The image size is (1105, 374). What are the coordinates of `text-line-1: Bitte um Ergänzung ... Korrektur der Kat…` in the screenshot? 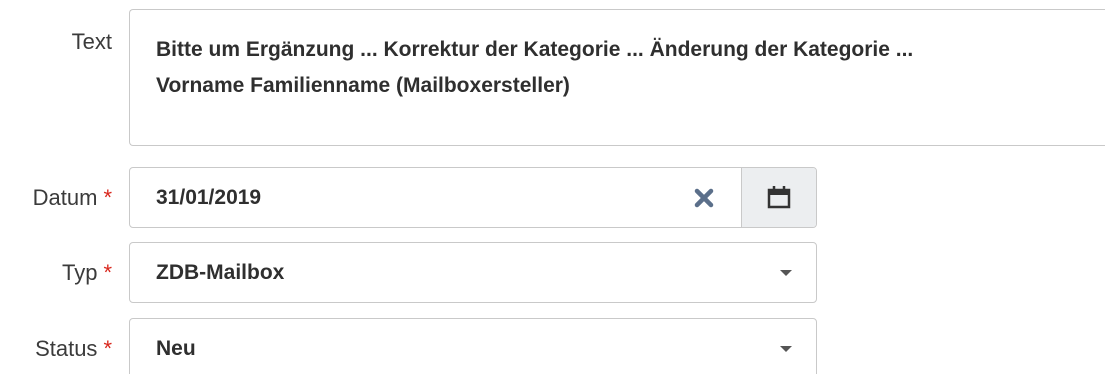 It's located at (535, 49).